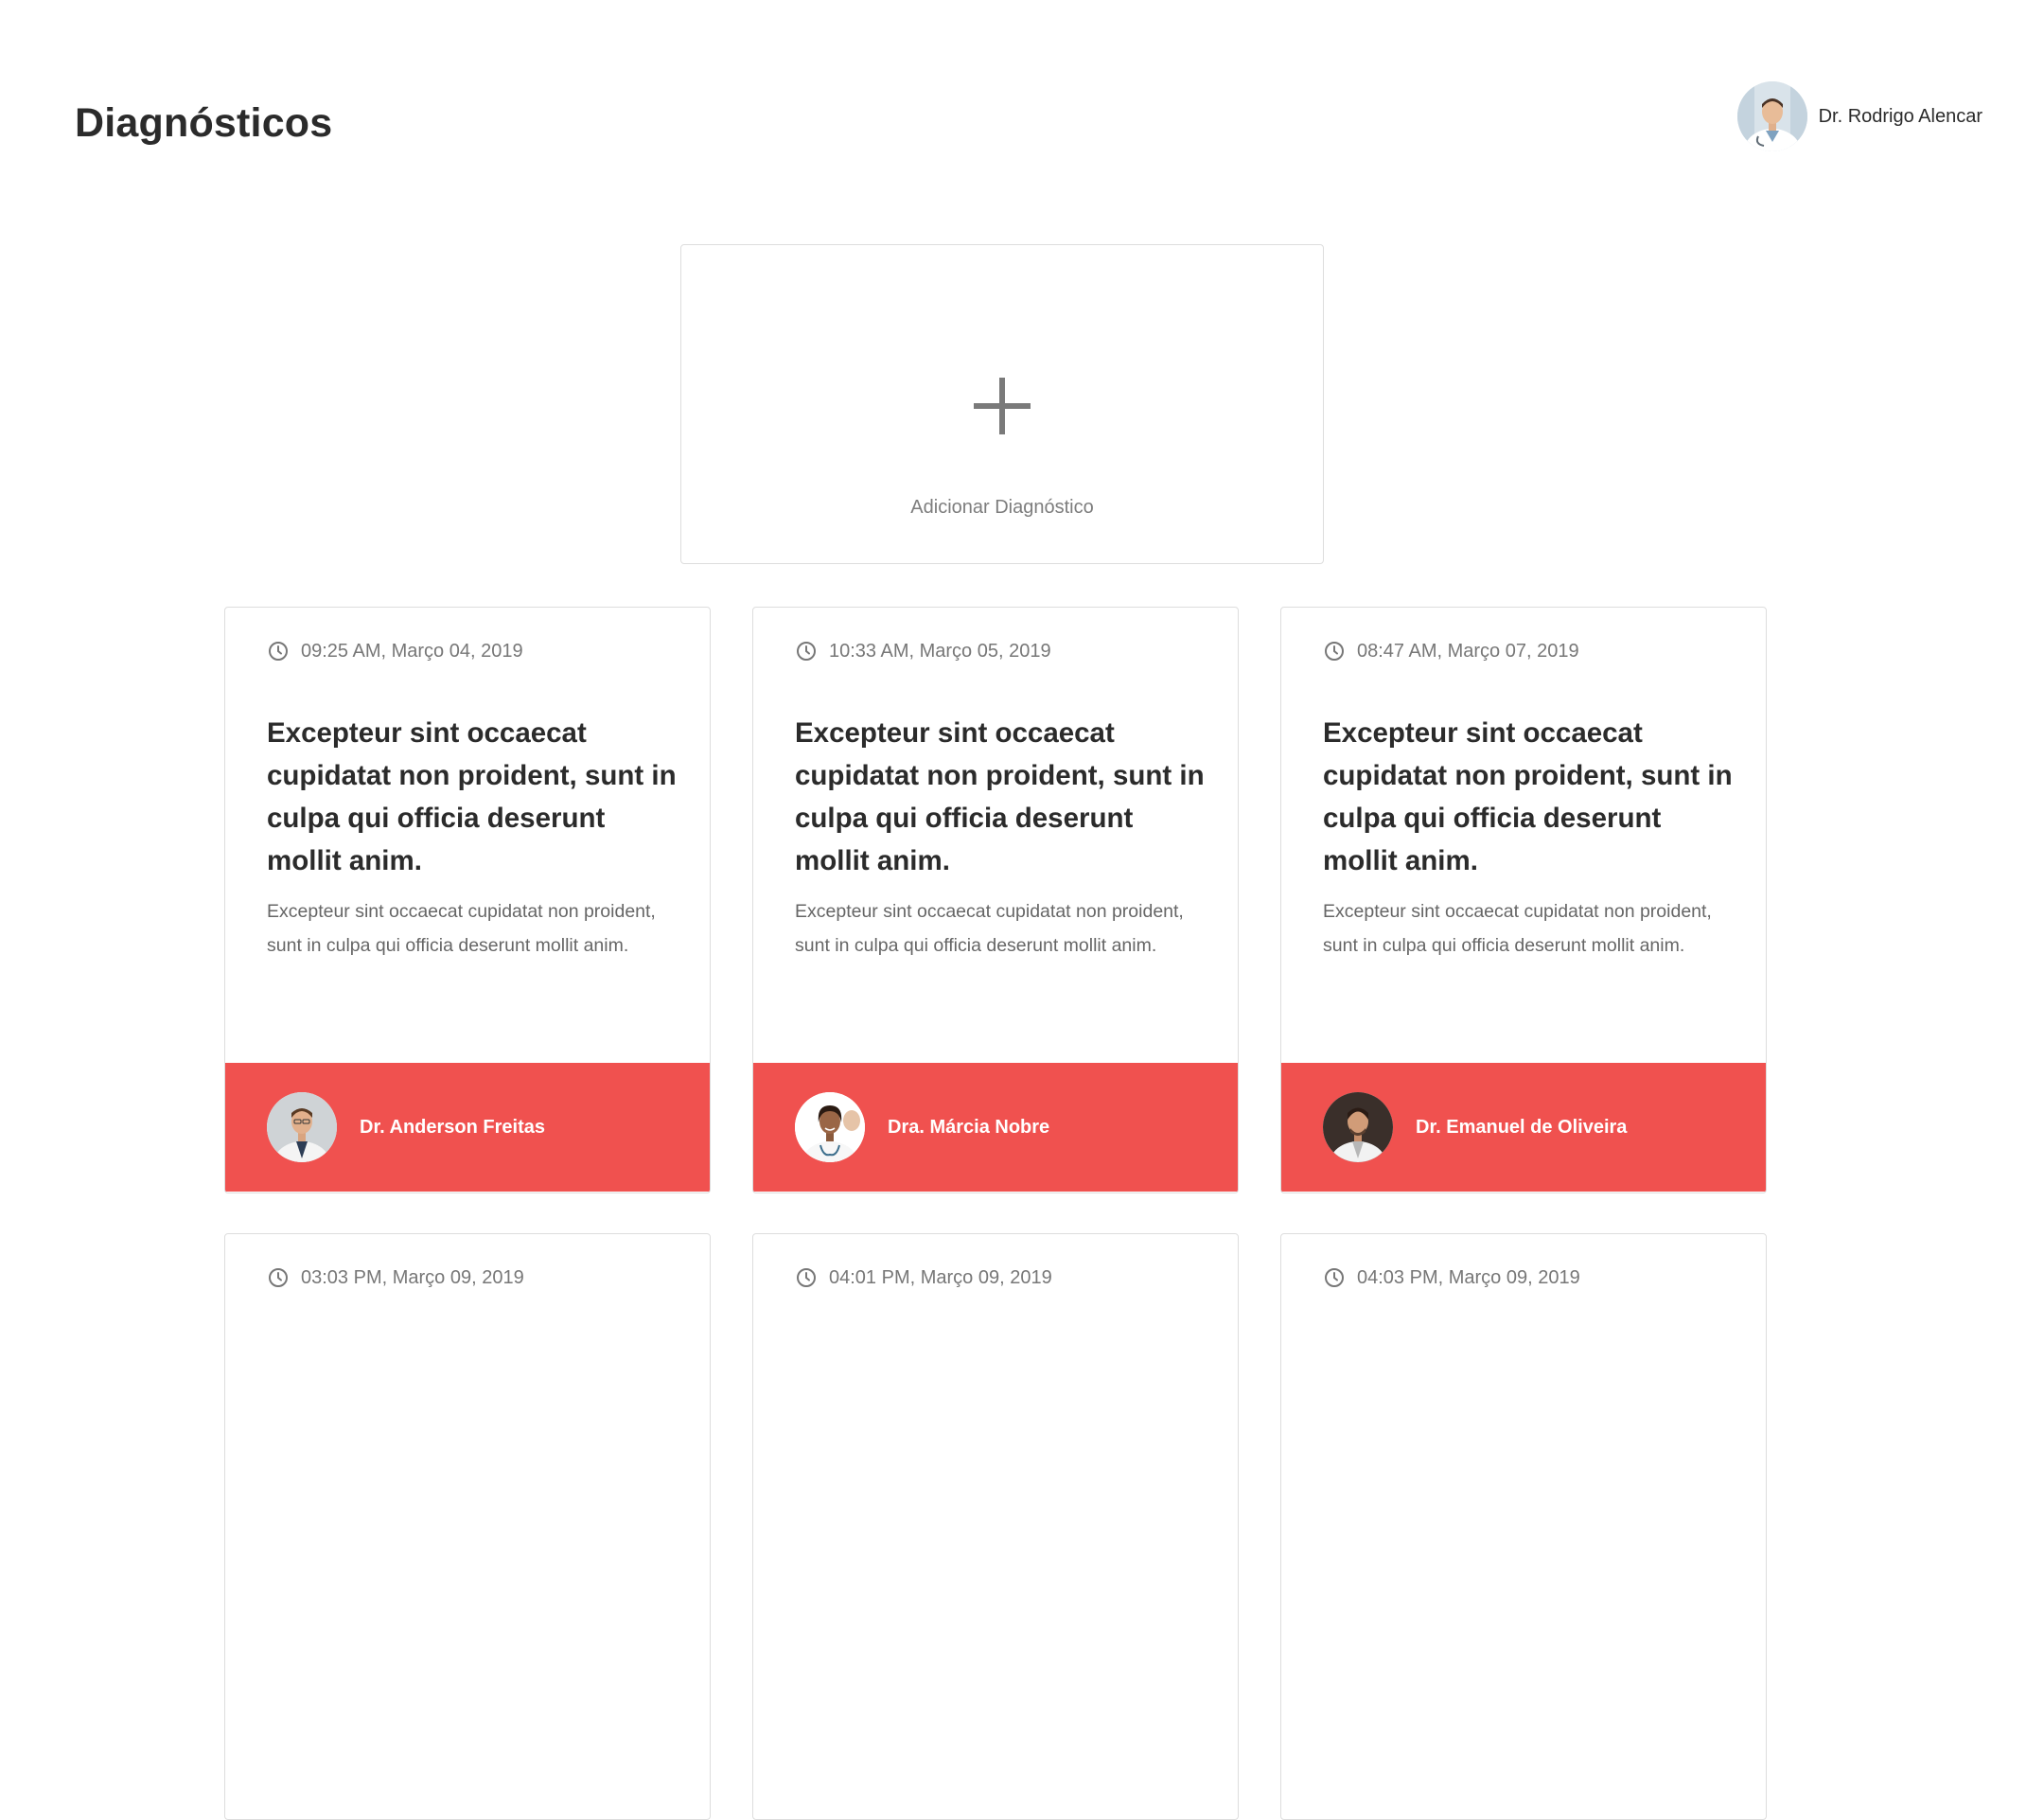 Image resolution: width=2044 pixels, height=1820 pixels. What do you see at coordinates (940, 1277) in the screenshot?
I see `card-time: 04:01 PM, Março 09, 2019` at bounding box center [940, 1277].